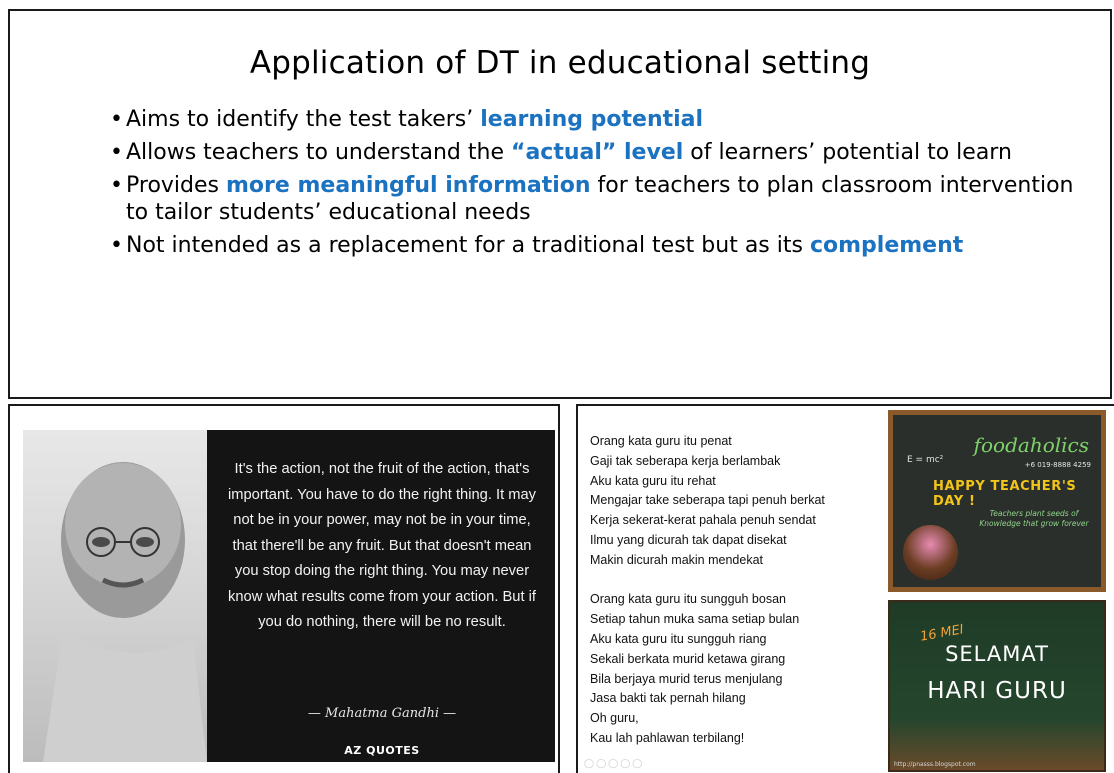 This screenshot has width=1114, height=773. Describe the element at coordinates (668, 698) in the screenshot. I see `poem-line: Jasa bakti tak pernah hilang` at that location.